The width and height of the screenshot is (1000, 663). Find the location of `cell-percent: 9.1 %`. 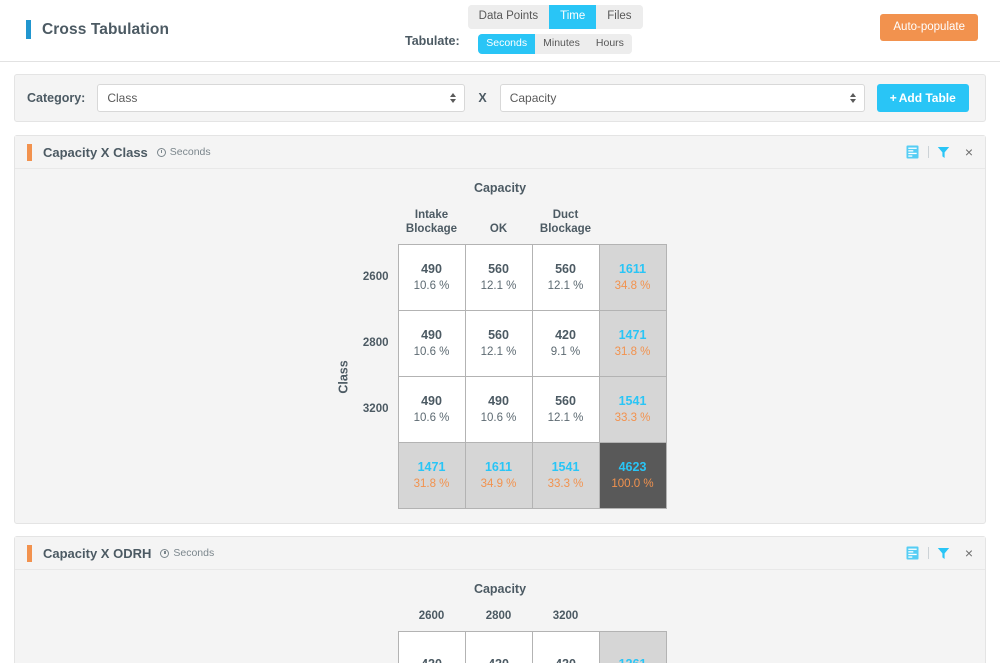

cell-percent: 9.1 % is located at coordinates (565, 352).